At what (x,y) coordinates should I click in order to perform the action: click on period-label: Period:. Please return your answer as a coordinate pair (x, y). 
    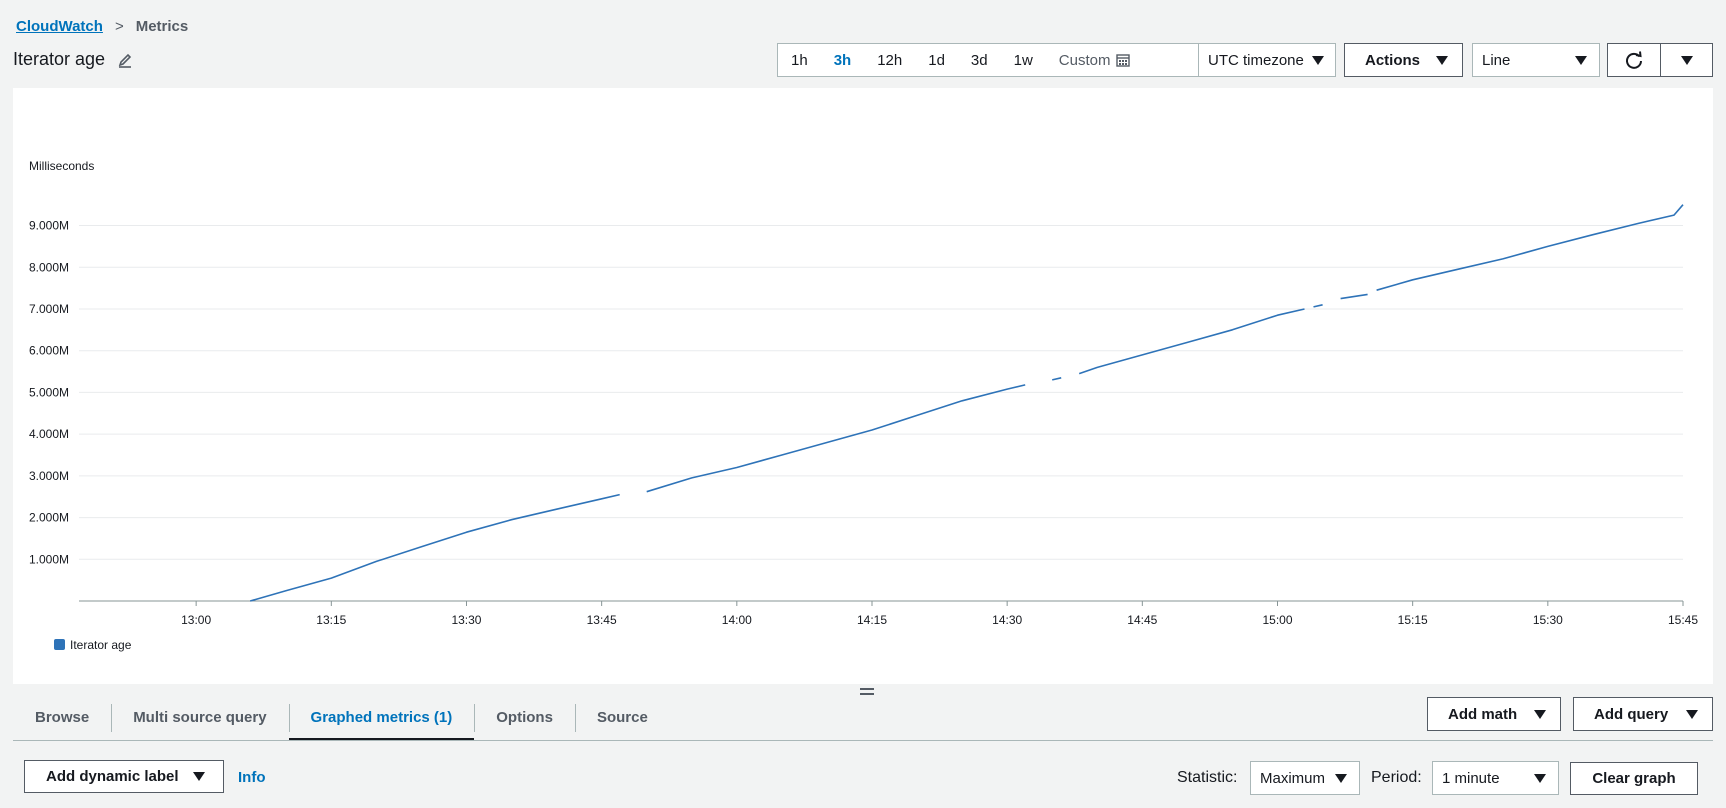
    Looking at the image, I should click on (1396, 777).